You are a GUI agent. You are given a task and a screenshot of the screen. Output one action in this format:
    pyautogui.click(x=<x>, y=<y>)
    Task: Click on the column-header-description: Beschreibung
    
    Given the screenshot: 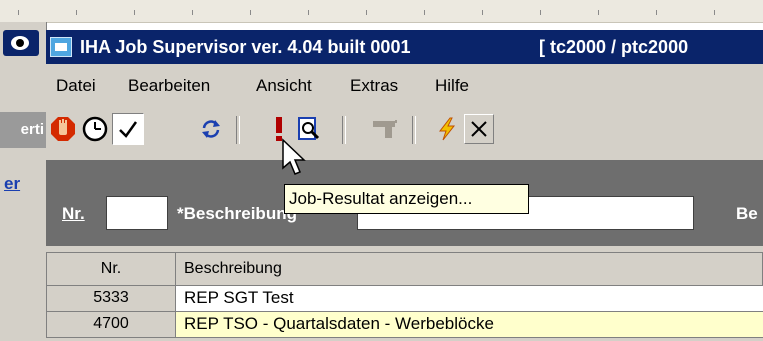 What is the action you would take?
    pyautogui.click(x=469, y=269)
    